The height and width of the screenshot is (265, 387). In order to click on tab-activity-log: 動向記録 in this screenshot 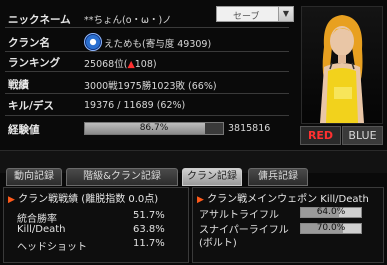, I will do `click(34, 177)`.